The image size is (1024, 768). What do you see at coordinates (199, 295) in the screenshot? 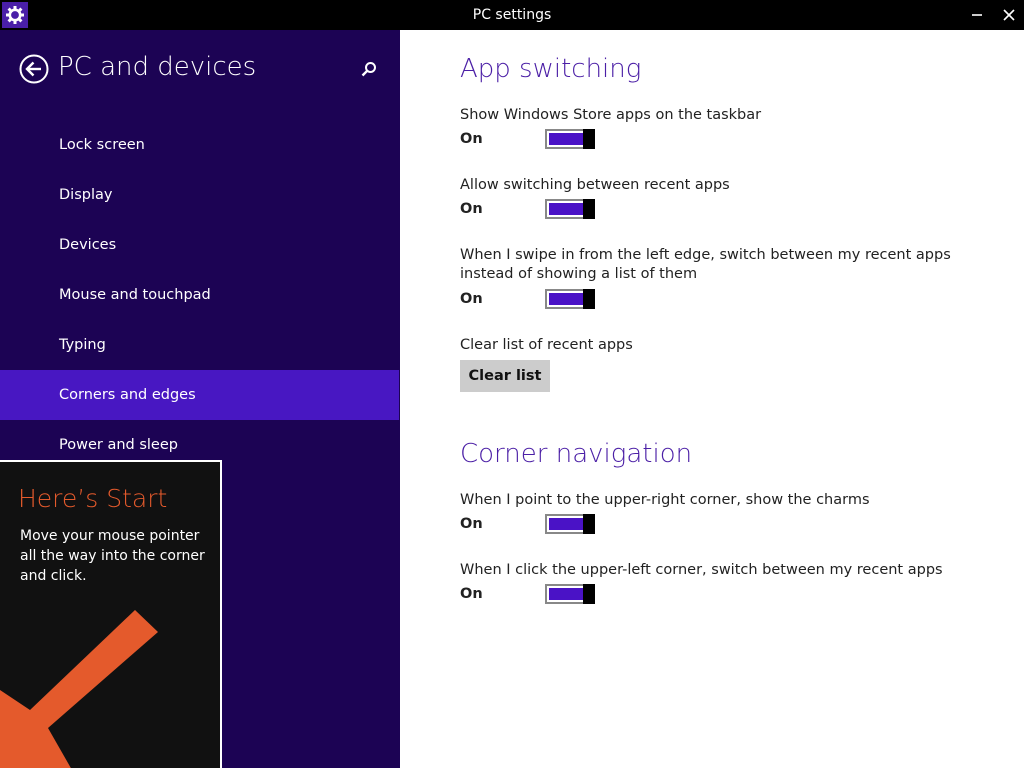
I see `sidebar-item-mouse-and-touchpad: Mouse and touchpad` at bounding box center [199, 295].